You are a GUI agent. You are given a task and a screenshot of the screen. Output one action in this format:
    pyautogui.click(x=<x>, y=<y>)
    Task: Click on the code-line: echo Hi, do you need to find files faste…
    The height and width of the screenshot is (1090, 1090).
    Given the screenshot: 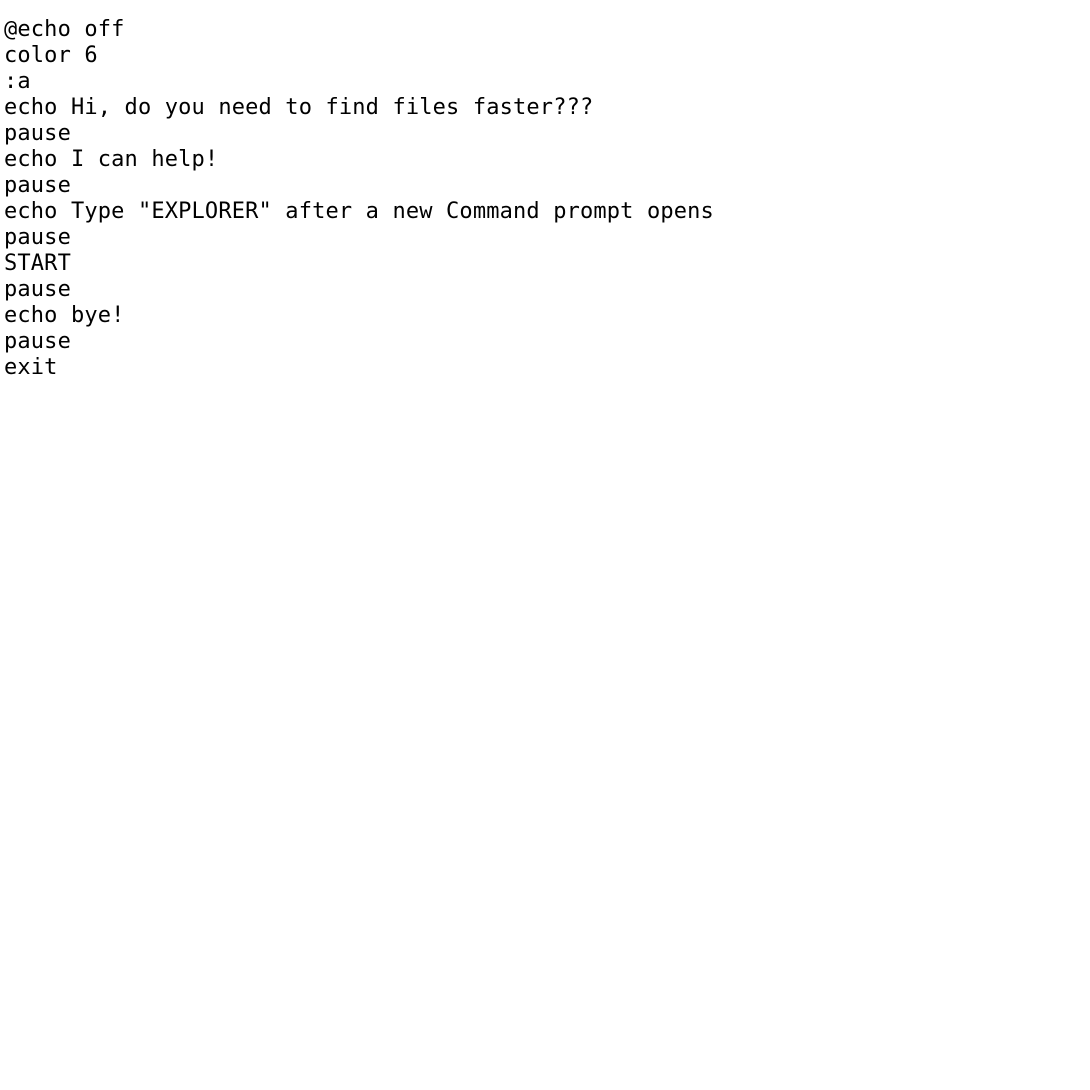 What is the action you would take?
    pyautogui.click(x=299, y=107)
    